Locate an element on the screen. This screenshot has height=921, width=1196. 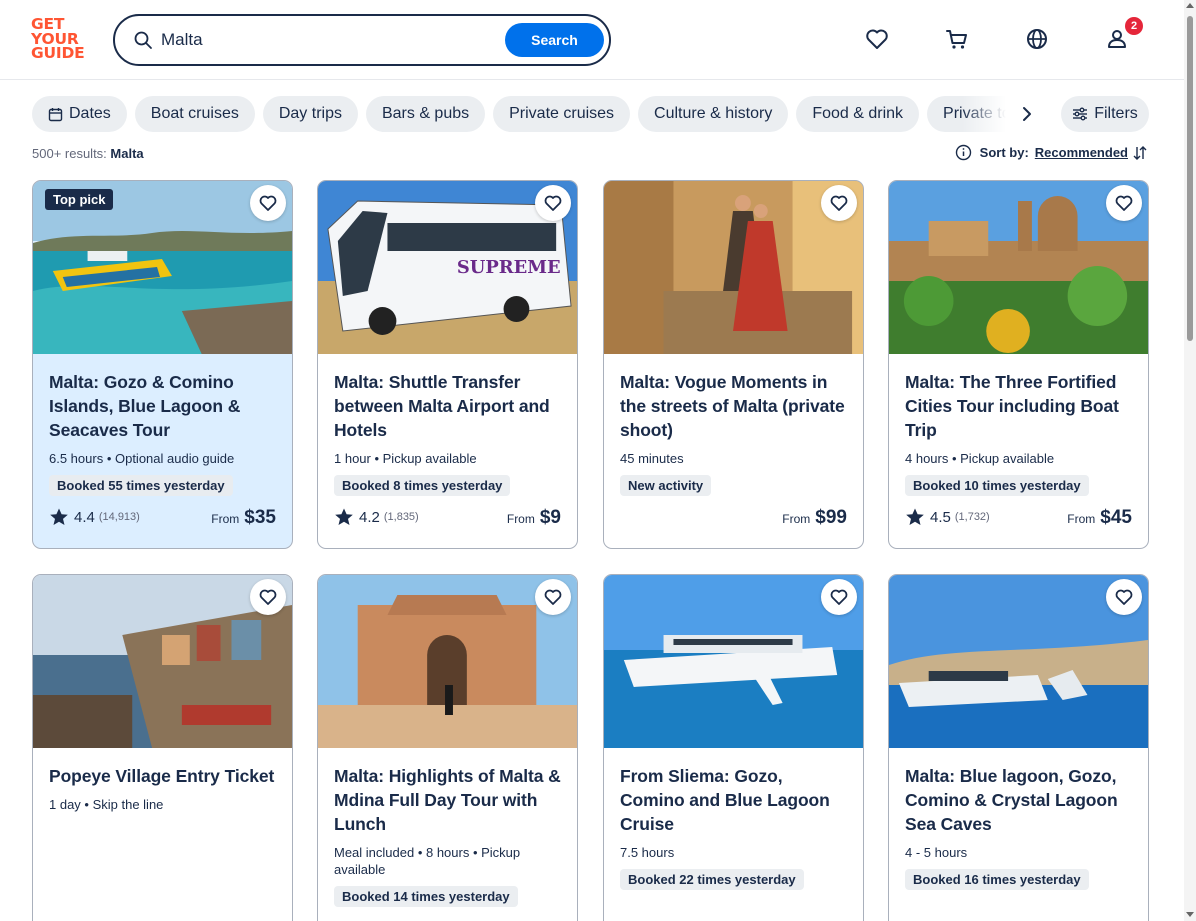
chip-boat-cruises: Boat cruises is located at coordinates (194, 114).